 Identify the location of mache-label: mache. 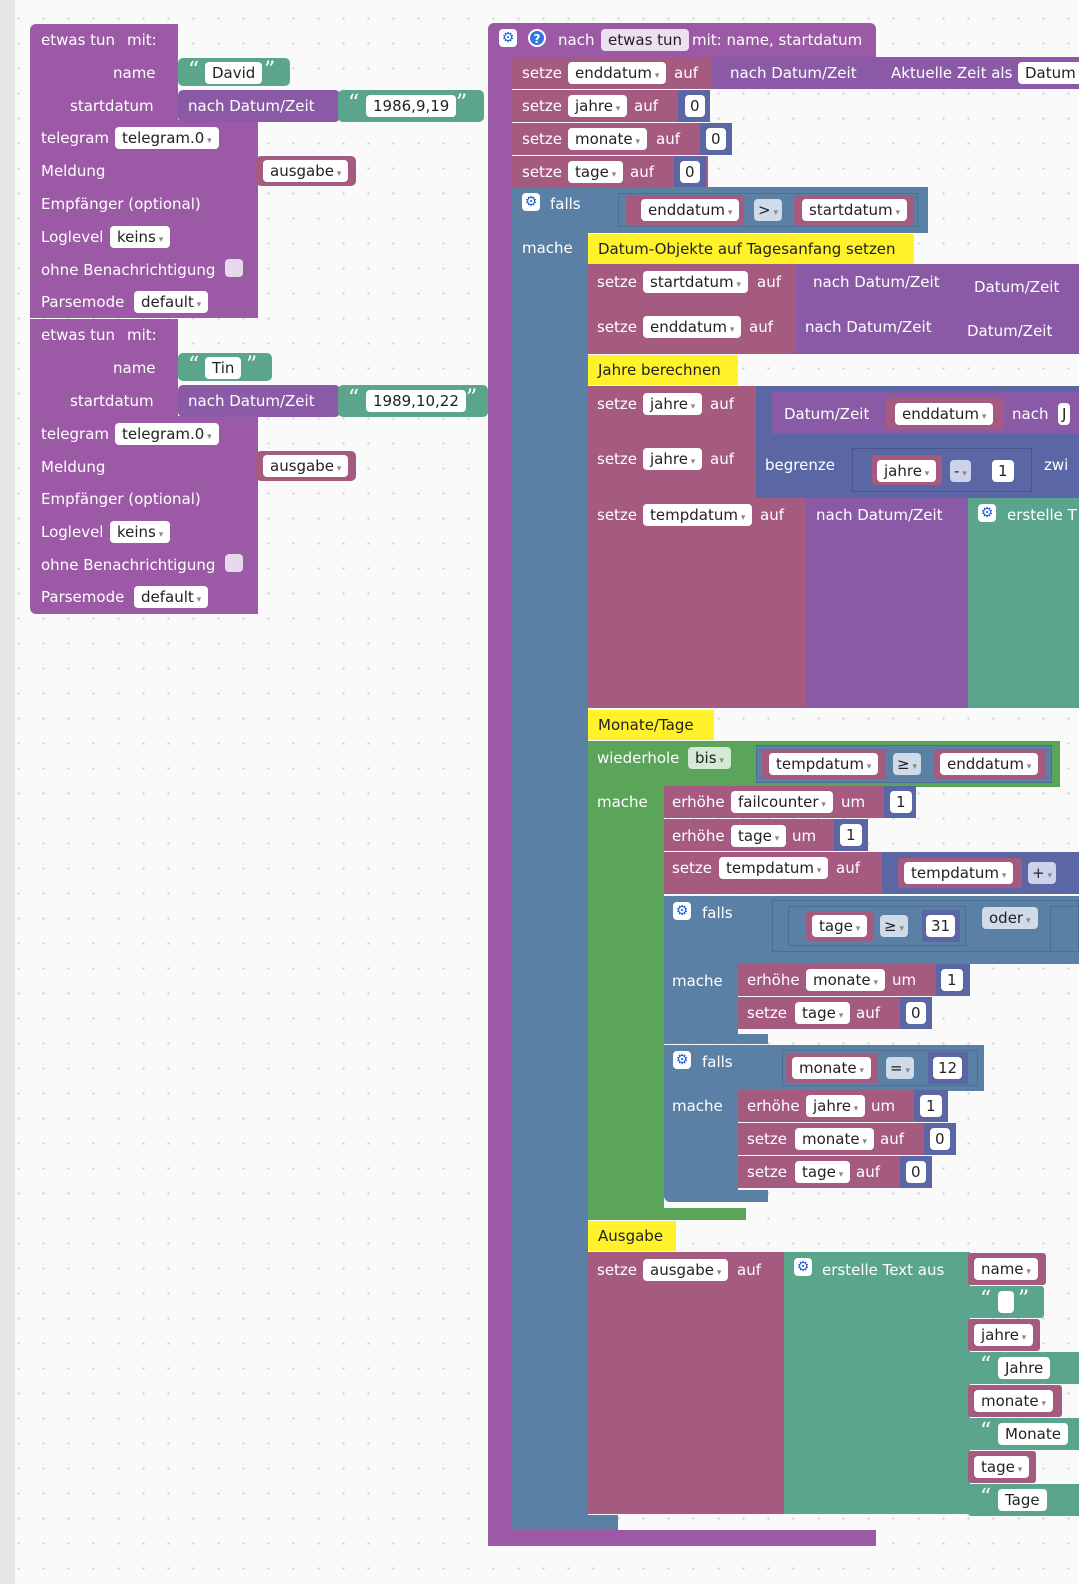
(622, 802).